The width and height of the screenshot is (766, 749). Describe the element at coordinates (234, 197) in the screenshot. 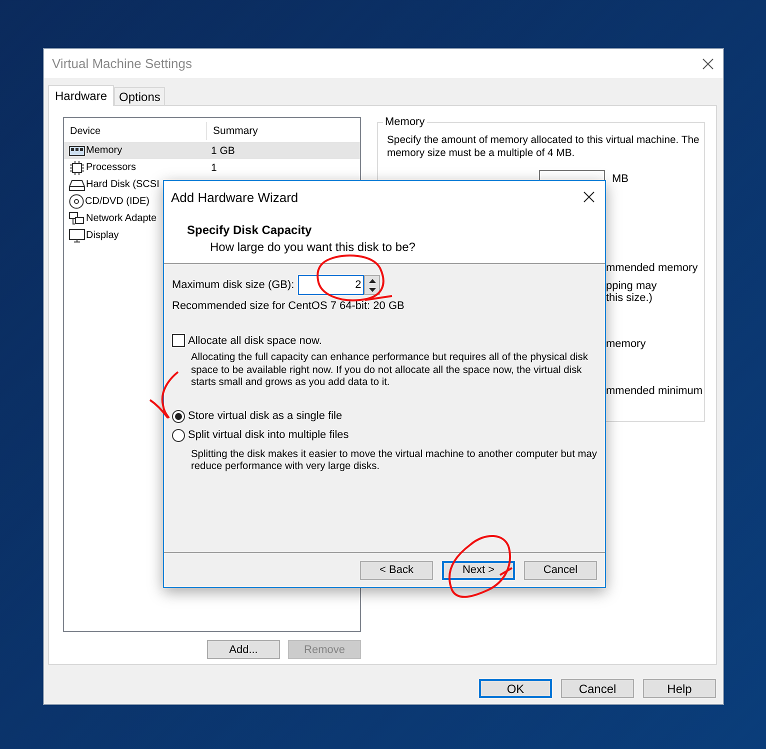

I see `dialog-title: Add Hardware Wizard` at that location.